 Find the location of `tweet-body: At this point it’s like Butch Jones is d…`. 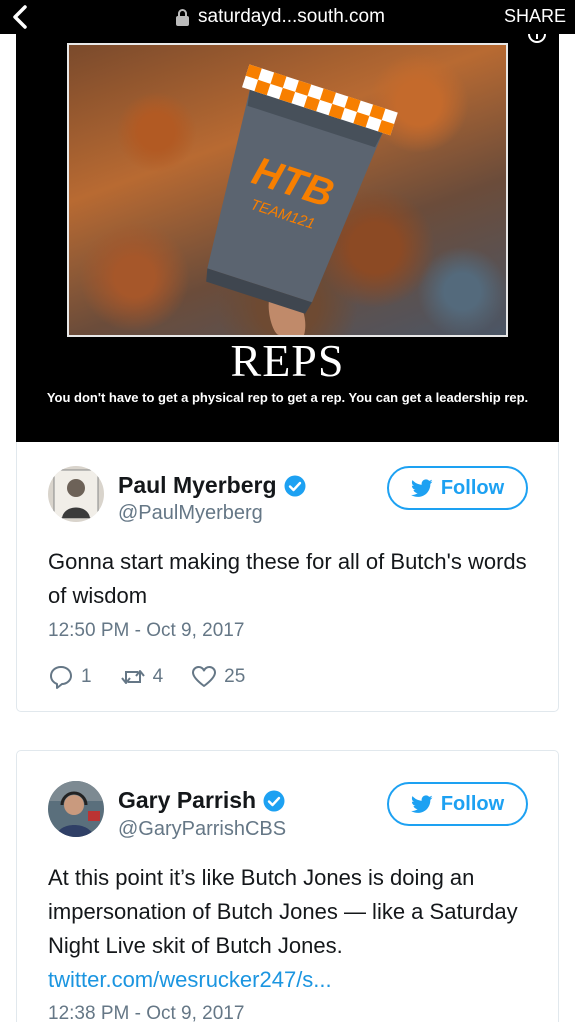

tweet-body: At this point it’s like Butch Jones is d… is located at coordinates (283, 911).